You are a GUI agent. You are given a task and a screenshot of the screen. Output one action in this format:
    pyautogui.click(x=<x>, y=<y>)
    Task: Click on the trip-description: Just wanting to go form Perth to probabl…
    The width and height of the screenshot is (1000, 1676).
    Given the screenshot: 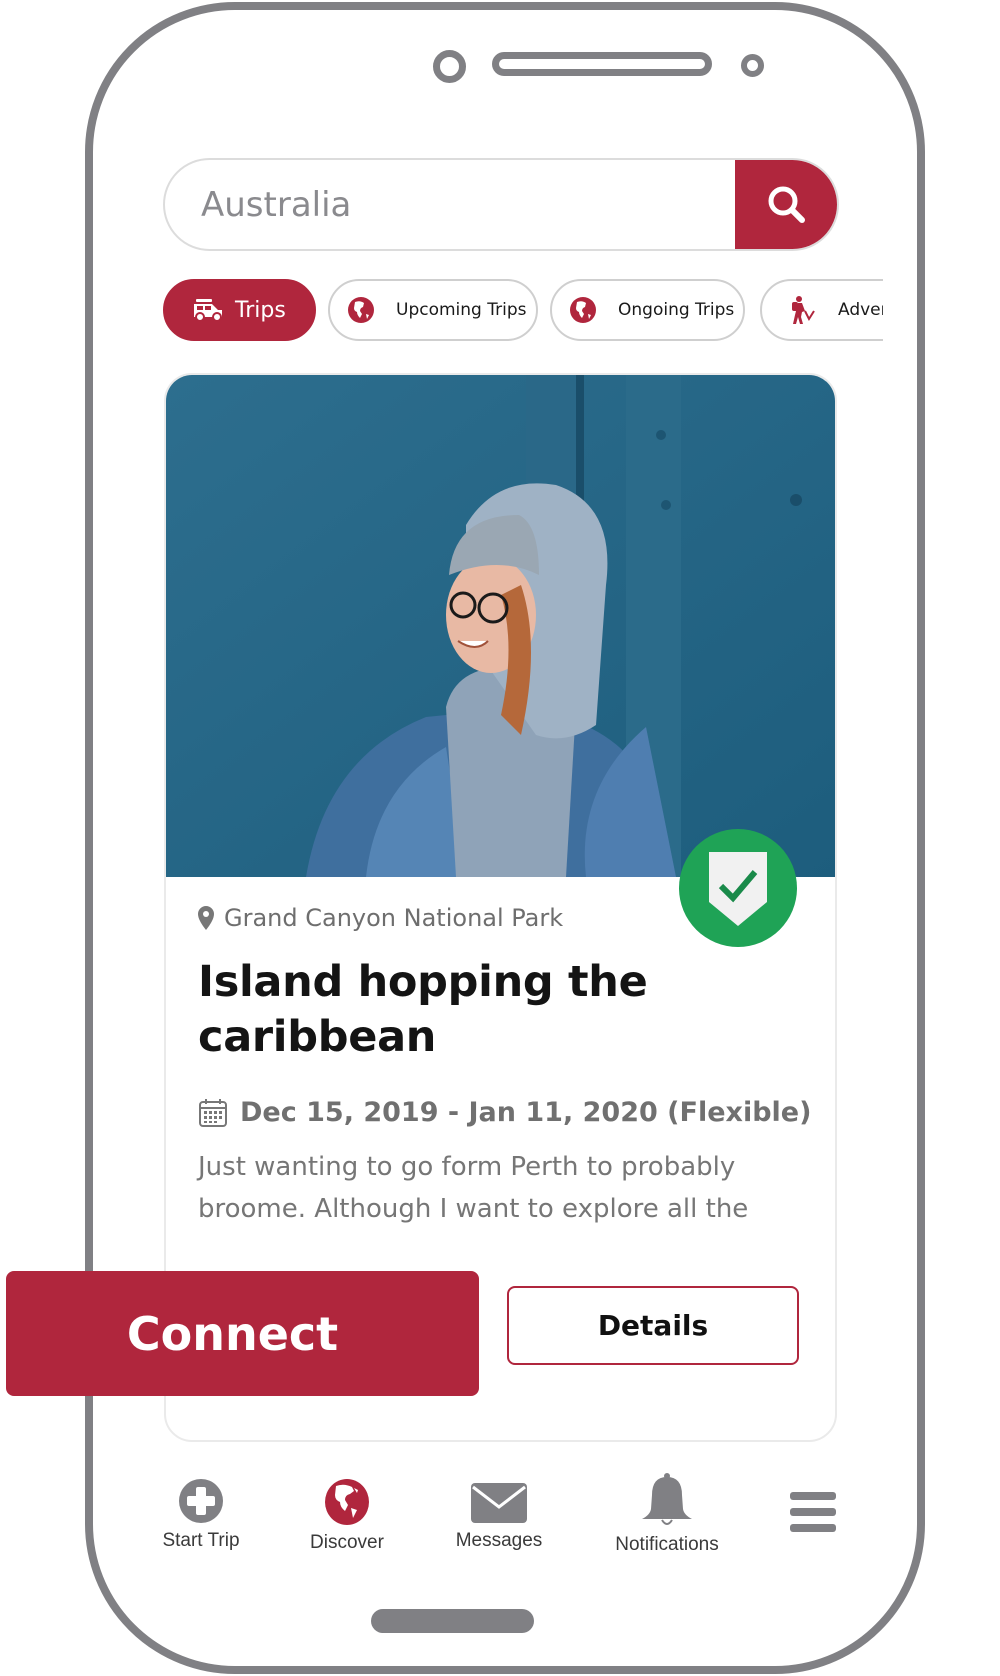 What is the action you would take?
    pyautogui.click(x=473, y=1188)
    